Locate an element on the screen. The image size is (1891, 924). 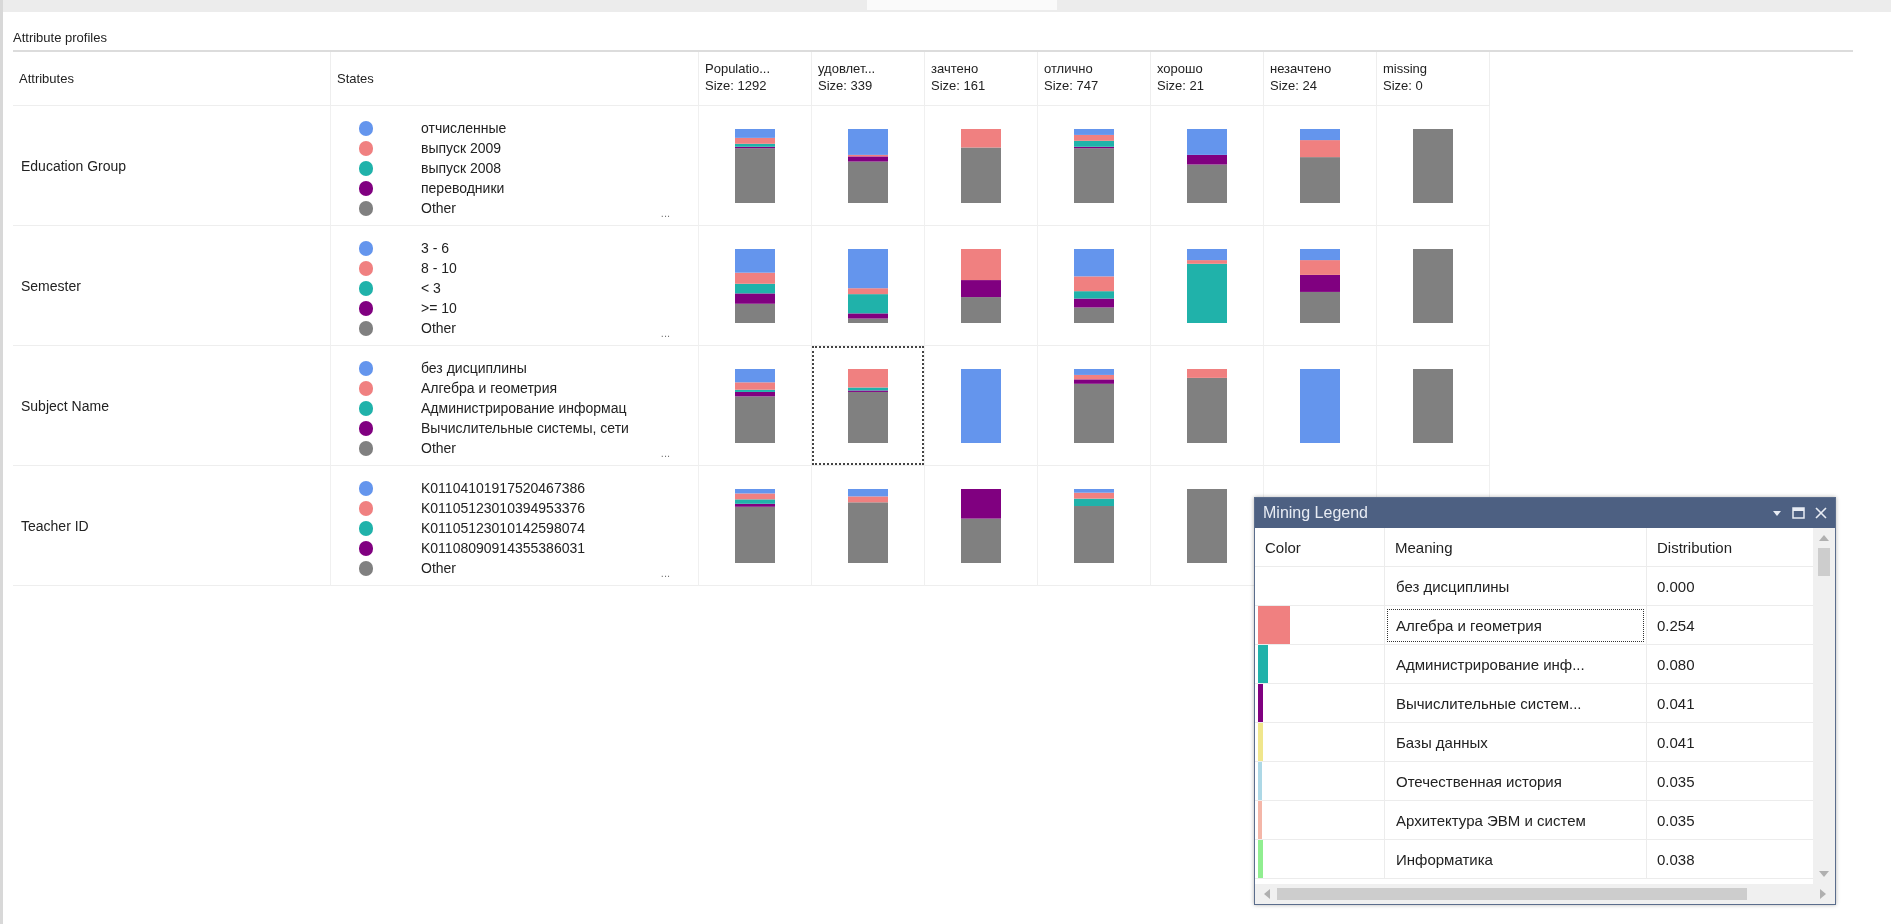
state-label: отчисленные is located at coordinates (464, 128).